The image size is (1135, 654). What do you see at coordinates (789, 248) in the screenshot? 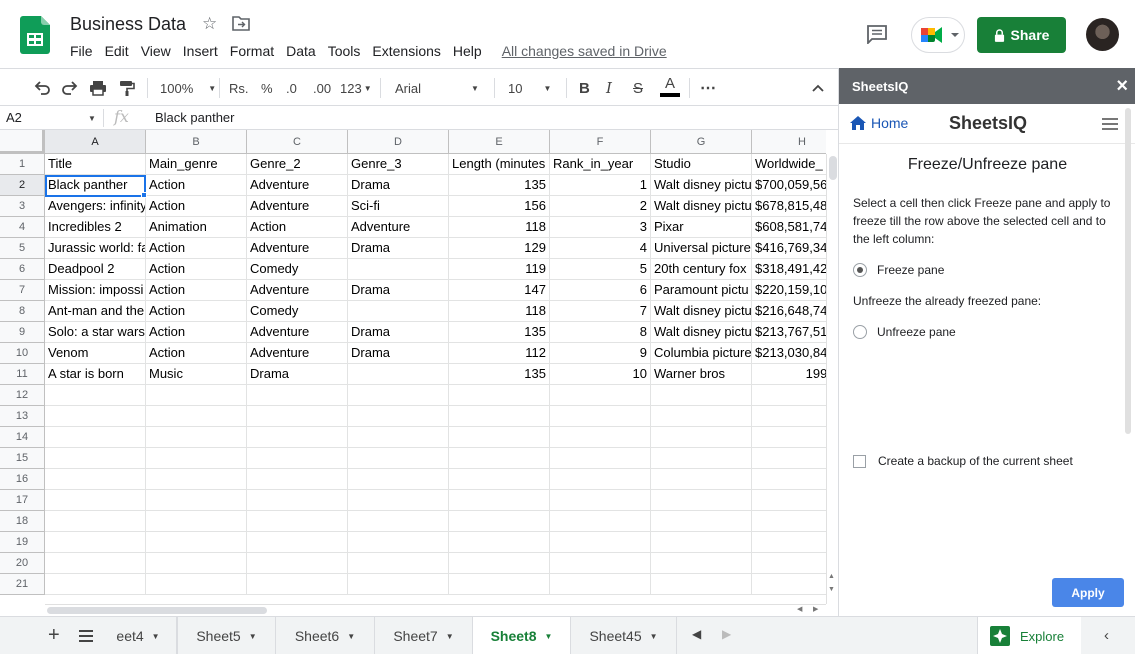
I see `table-cell: $416,769,34` at bounding box center [789, 248].